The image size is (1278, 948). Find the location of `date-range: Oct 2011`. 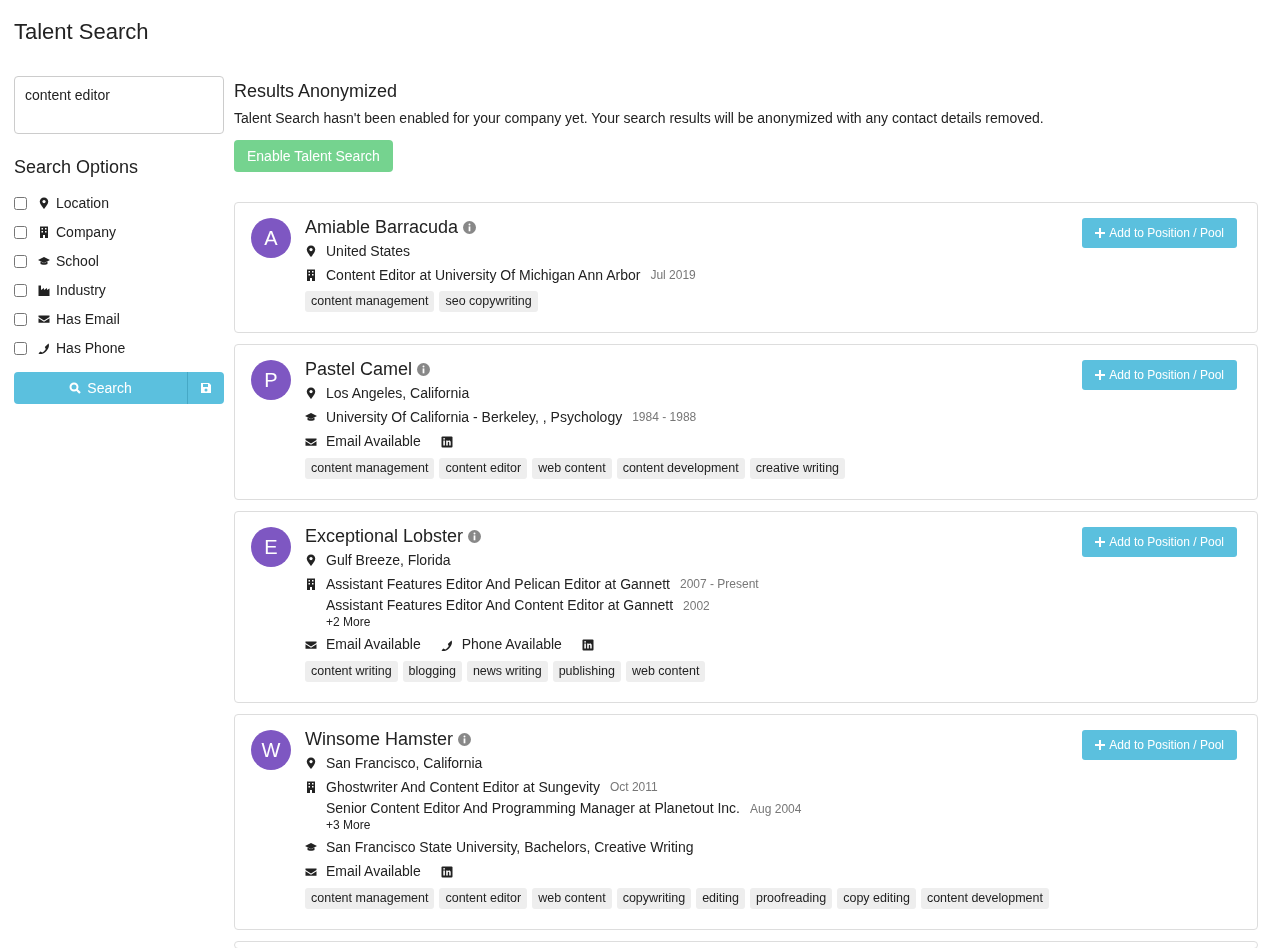

date-range: Oct 2011 is located at coordinates (633, 787).